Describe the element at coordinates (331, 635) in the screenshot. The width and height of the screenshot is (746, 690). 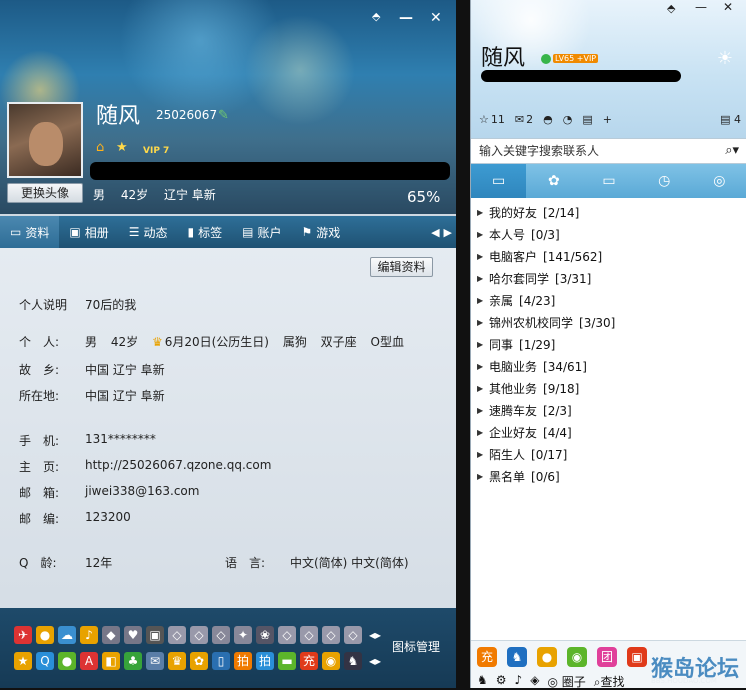
I see `gem6-badge-icon: ◇` at that location.